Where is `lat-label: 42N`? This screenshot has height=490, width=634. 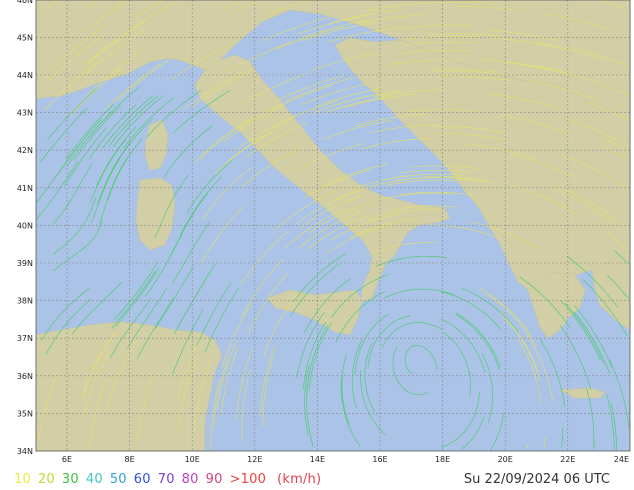
lat-label: 42N is located at coordinates (25, 150).